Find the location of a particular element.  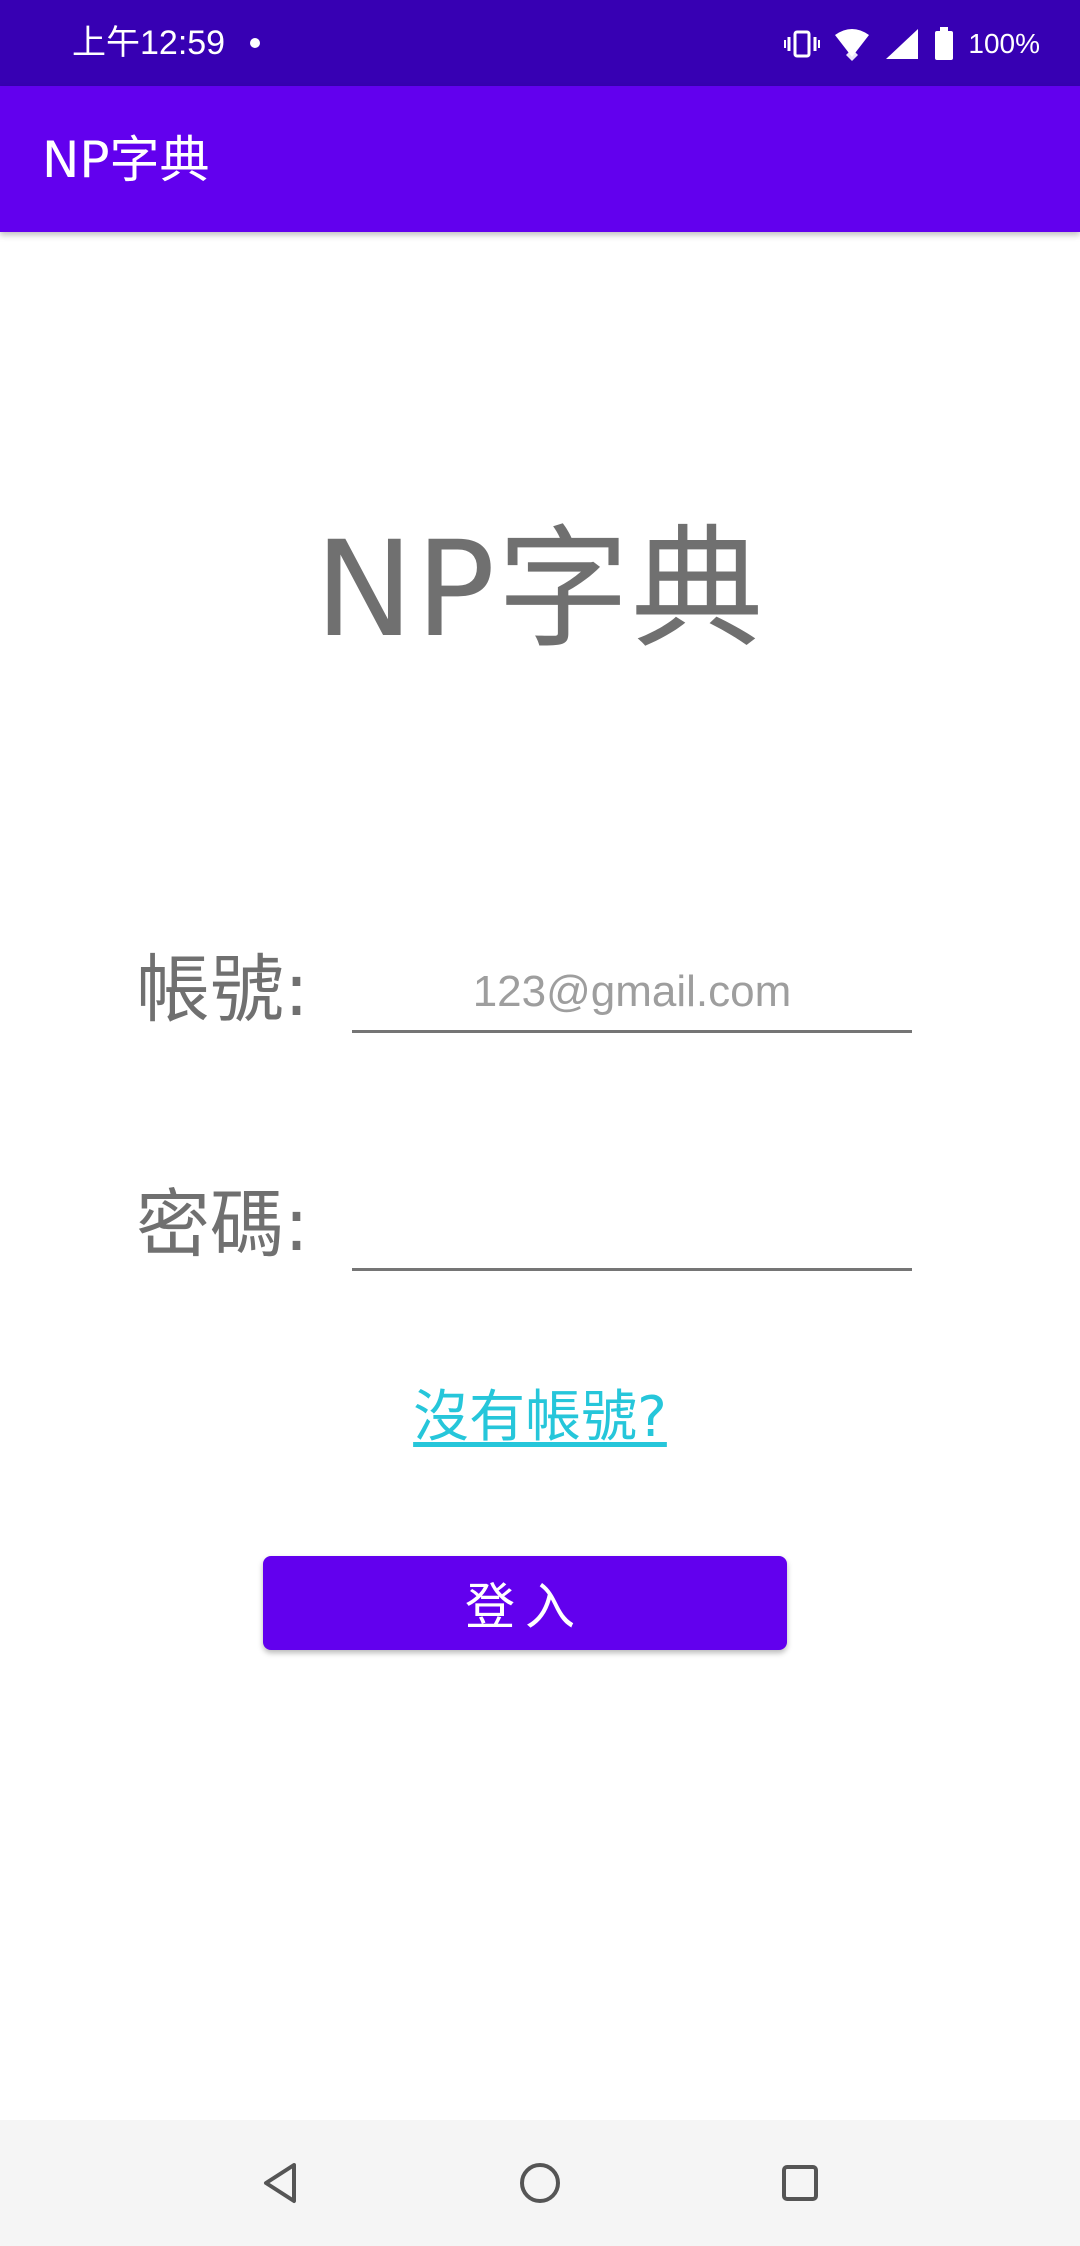

navigation-bar is located at coordinates (540, 2183).